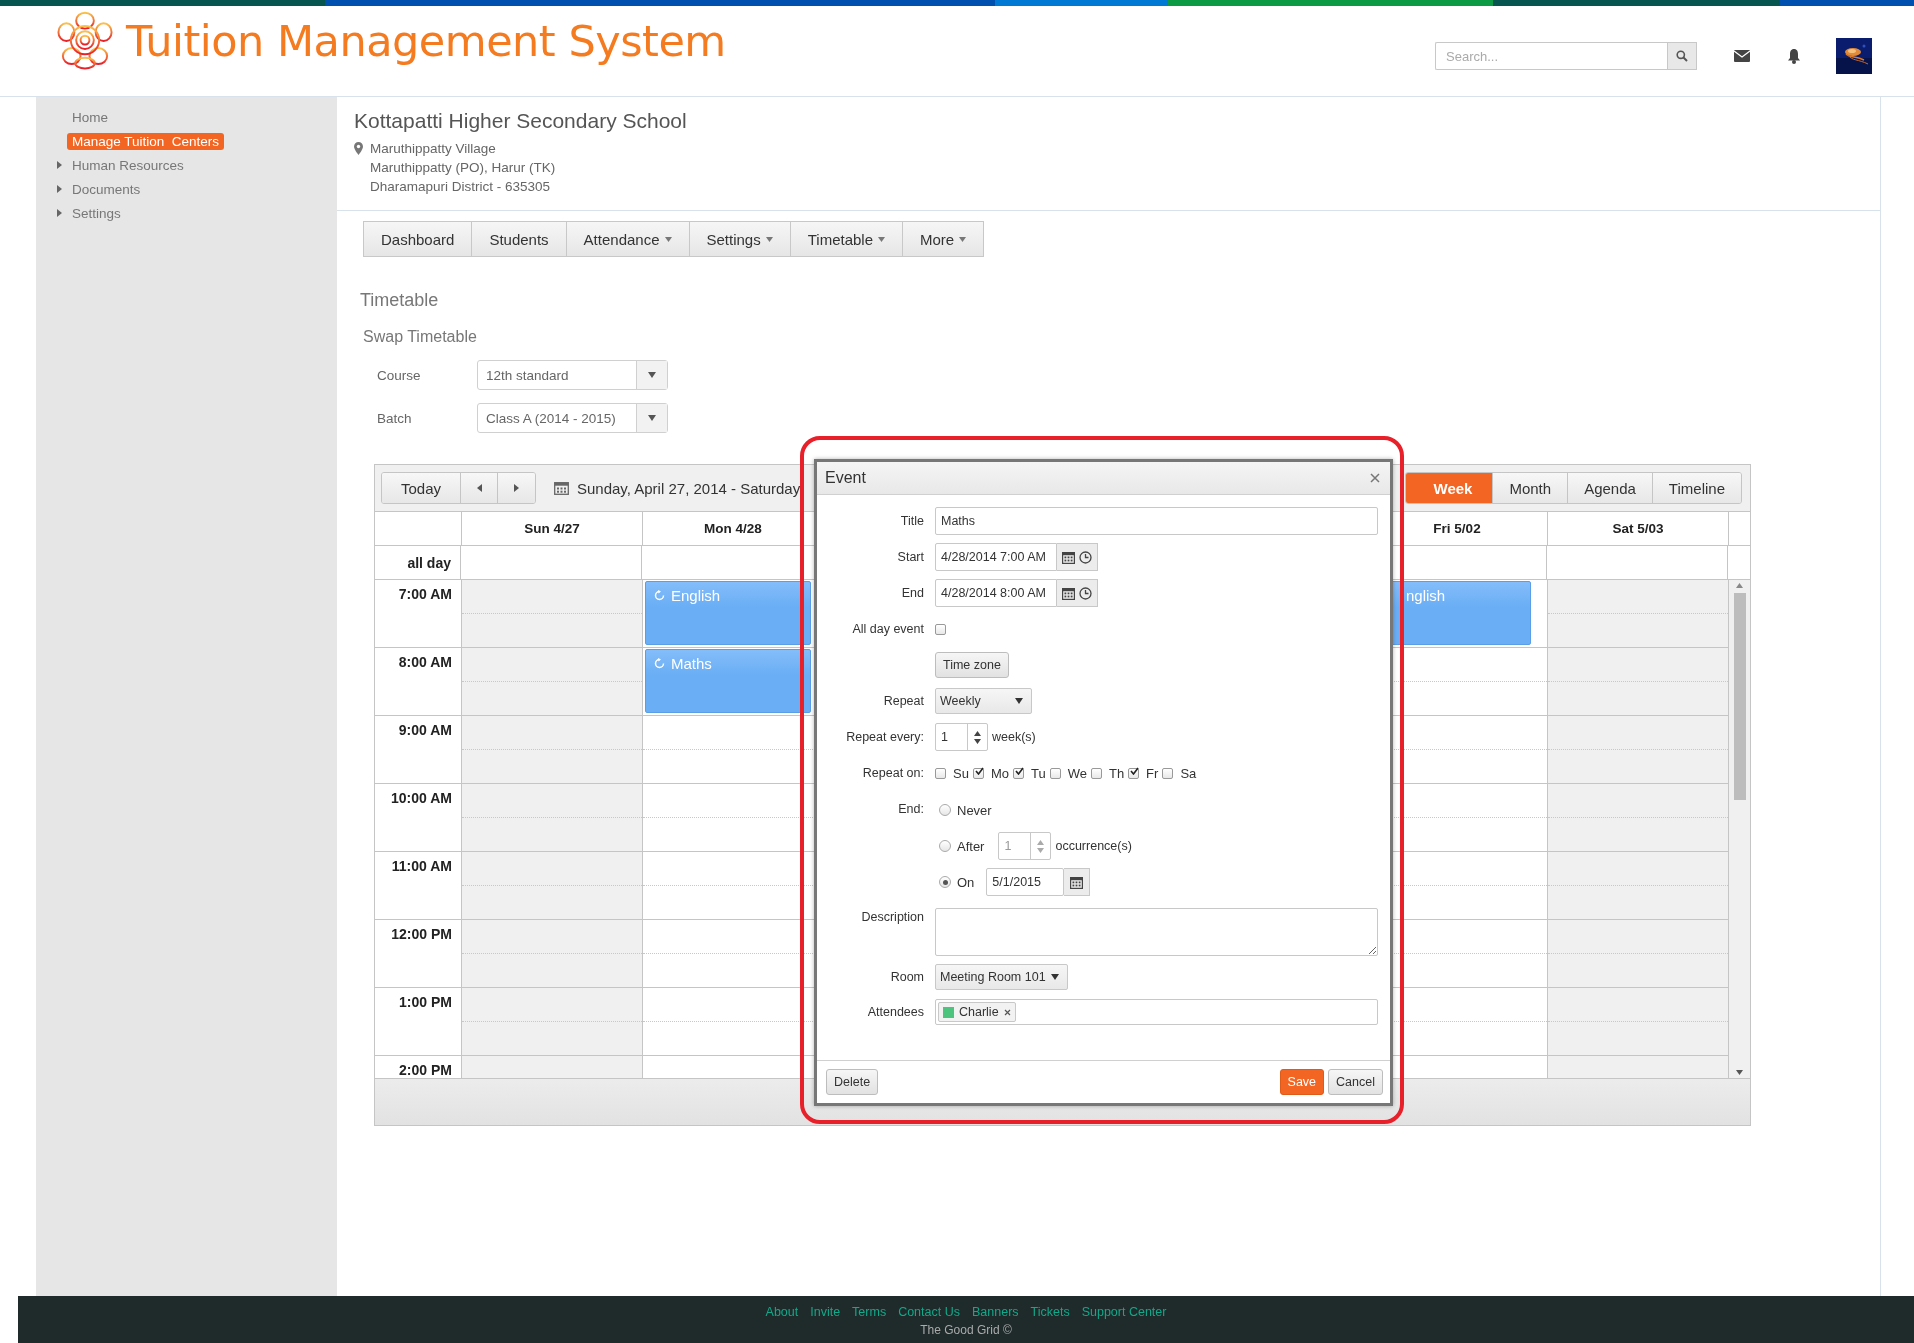 The width and height of the screenshot is (1914, 1343). Describe the element at coordinates (420, 337) in the screenshot. I see `subsection-title: Swap Timetable` at that location.